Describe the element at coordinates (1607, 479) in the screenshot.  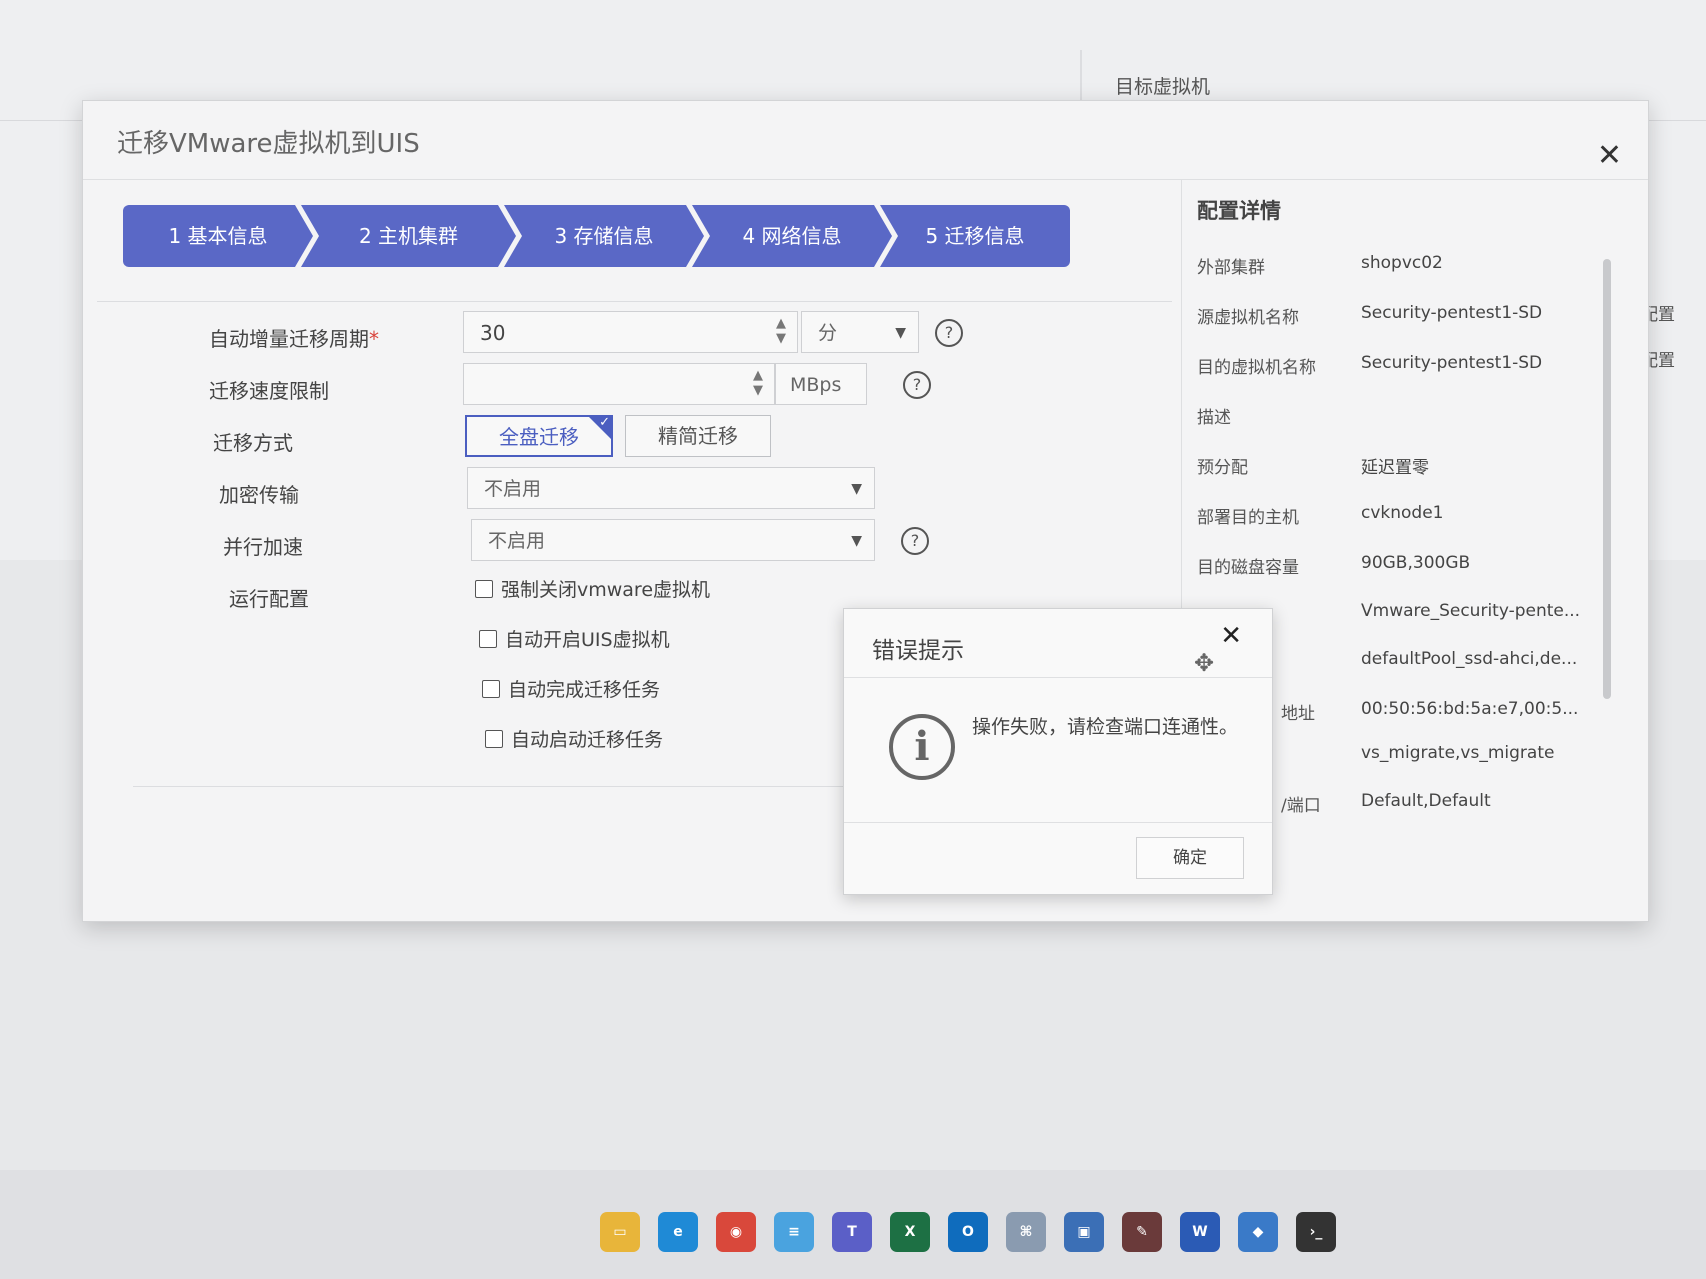
I see `panel-scrollbar` at that location.